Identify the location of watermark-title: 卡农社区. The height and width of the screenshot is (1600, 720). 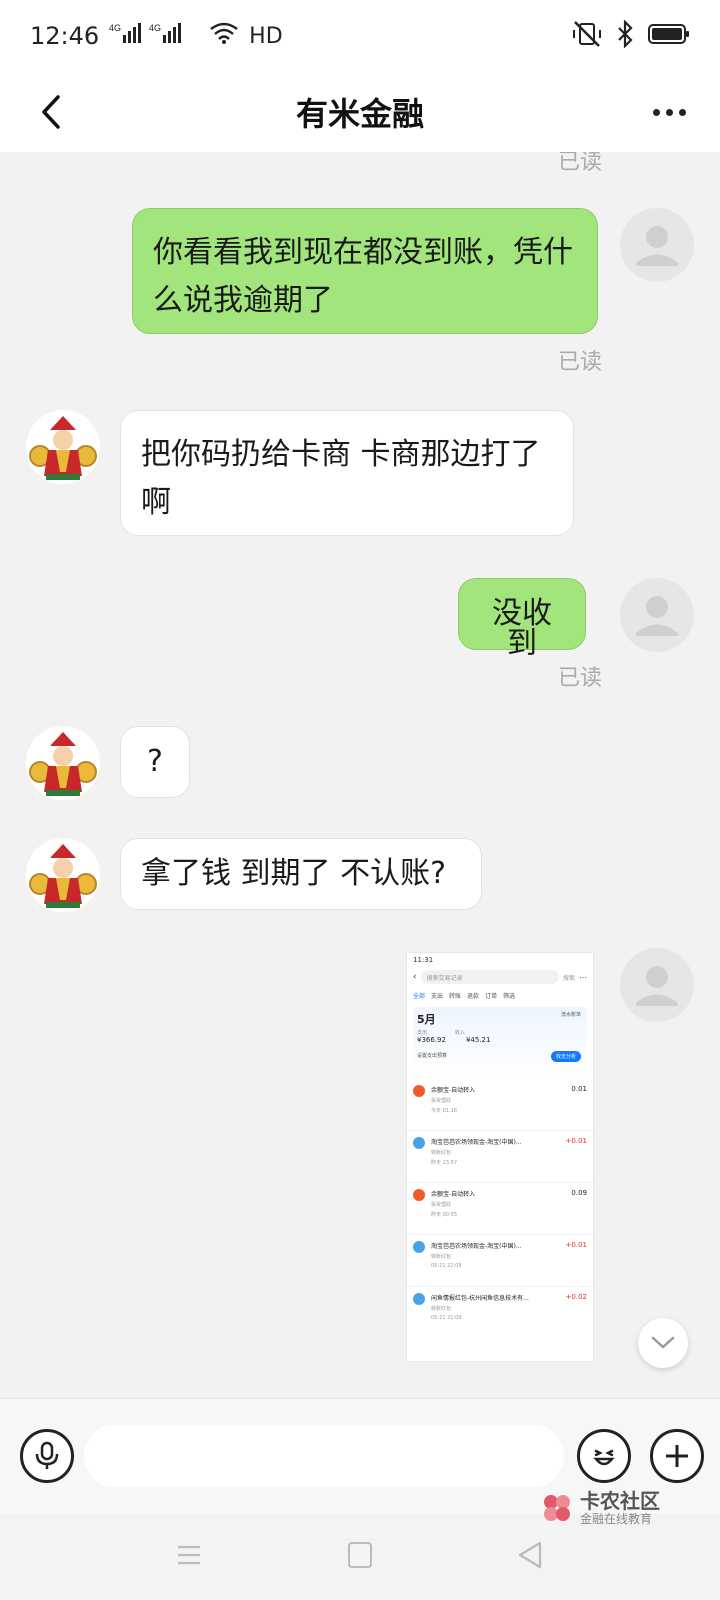
(620, 1501).